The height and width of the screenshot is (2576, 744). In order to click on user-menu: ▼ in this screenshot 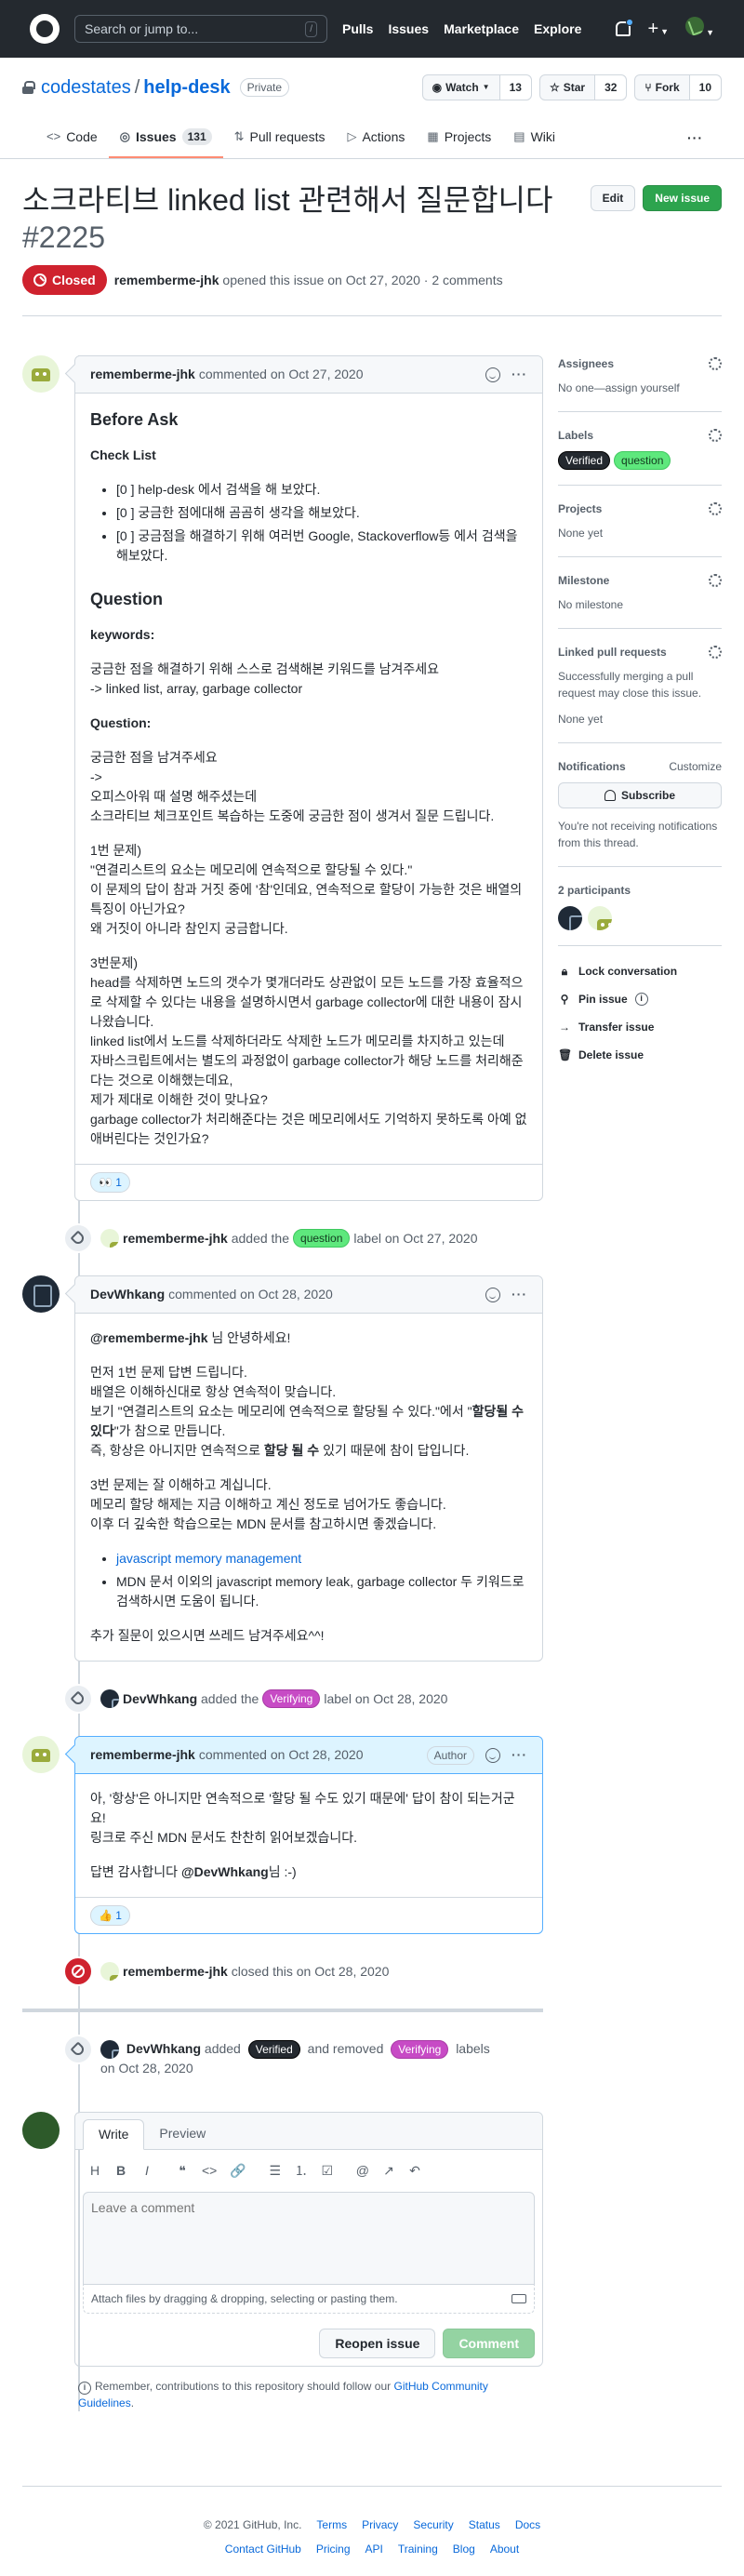, I will do `click(699, 29)`.